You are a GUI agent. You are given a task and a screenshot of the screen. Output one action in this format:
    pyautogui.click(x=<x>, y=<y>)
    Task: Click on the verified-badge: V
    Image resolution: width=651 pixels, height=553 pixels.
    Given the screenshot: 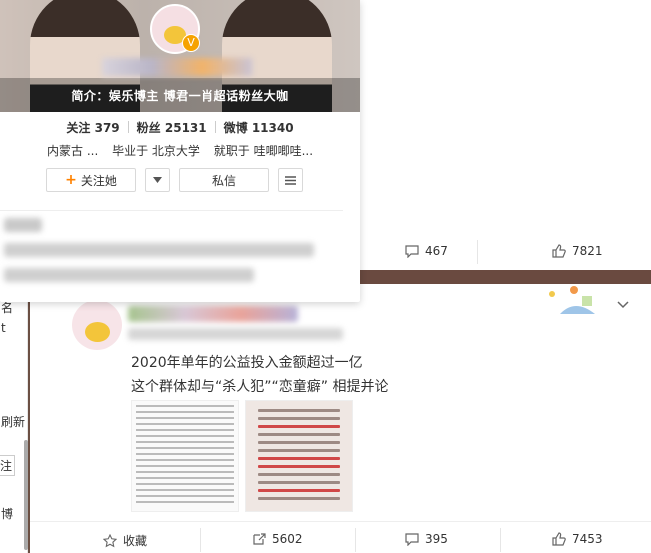 What is the action you would take?
    pyautogui.click(x=191, y=43)
    